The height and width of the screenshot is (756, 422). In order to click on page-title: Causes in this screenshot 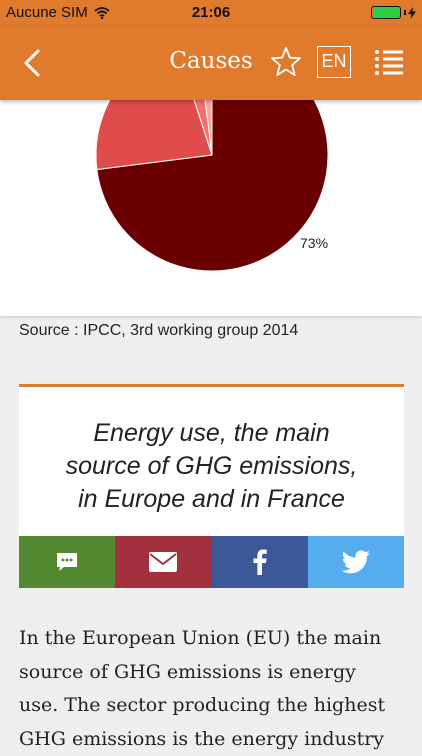, I will do `click(211, 61)`.